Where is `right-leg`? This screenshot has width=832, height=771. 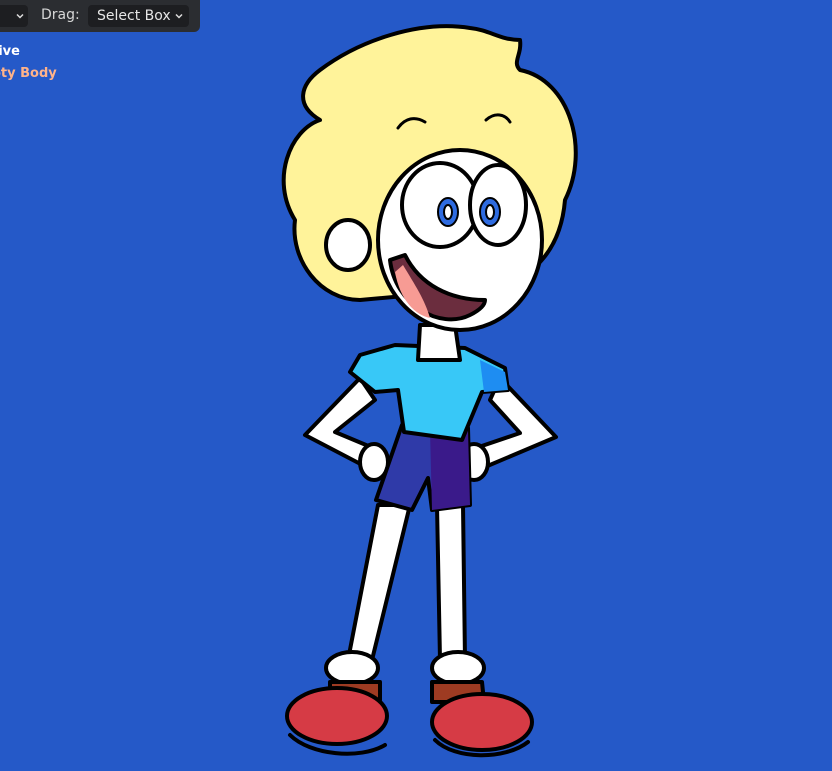
right-leg is located at coordinates (451, 582).